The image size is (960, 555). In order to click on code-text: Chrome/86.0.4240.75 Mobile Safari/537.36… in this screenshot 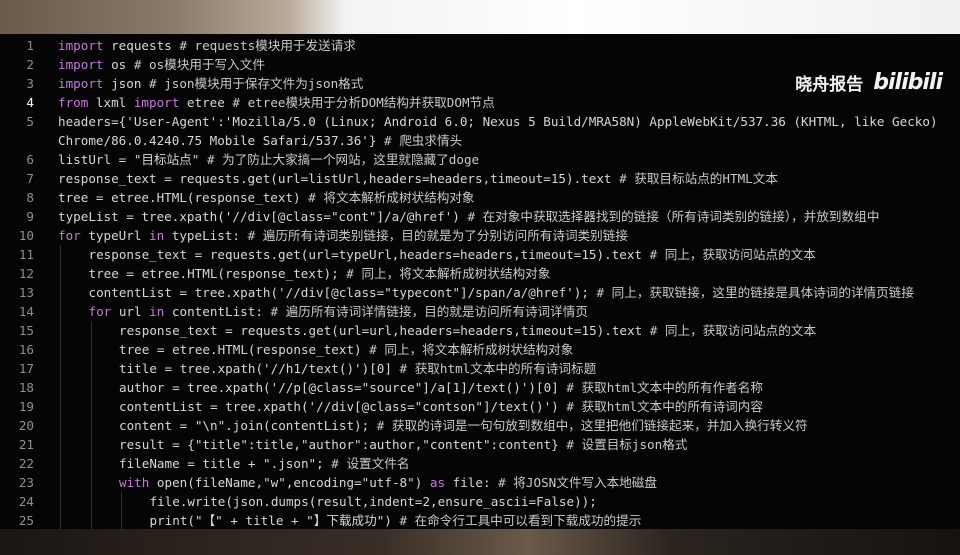, I will do `click(260, 140)`.